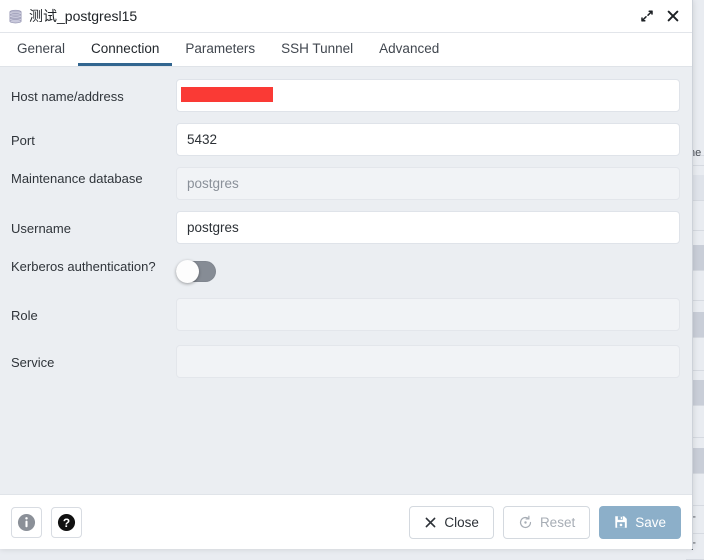 This screenshot has width=704, height=560. I want to click on tab-advanced: Advanced, so click(409, 49).